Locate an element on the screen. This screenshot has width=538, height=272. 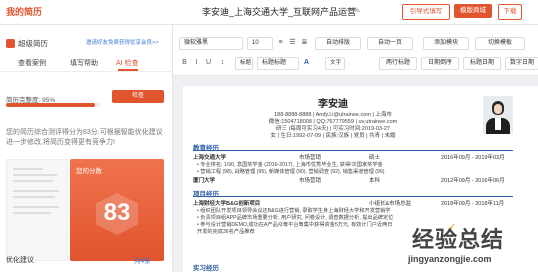
score-value: 83 is located at coordinates (117, 212).